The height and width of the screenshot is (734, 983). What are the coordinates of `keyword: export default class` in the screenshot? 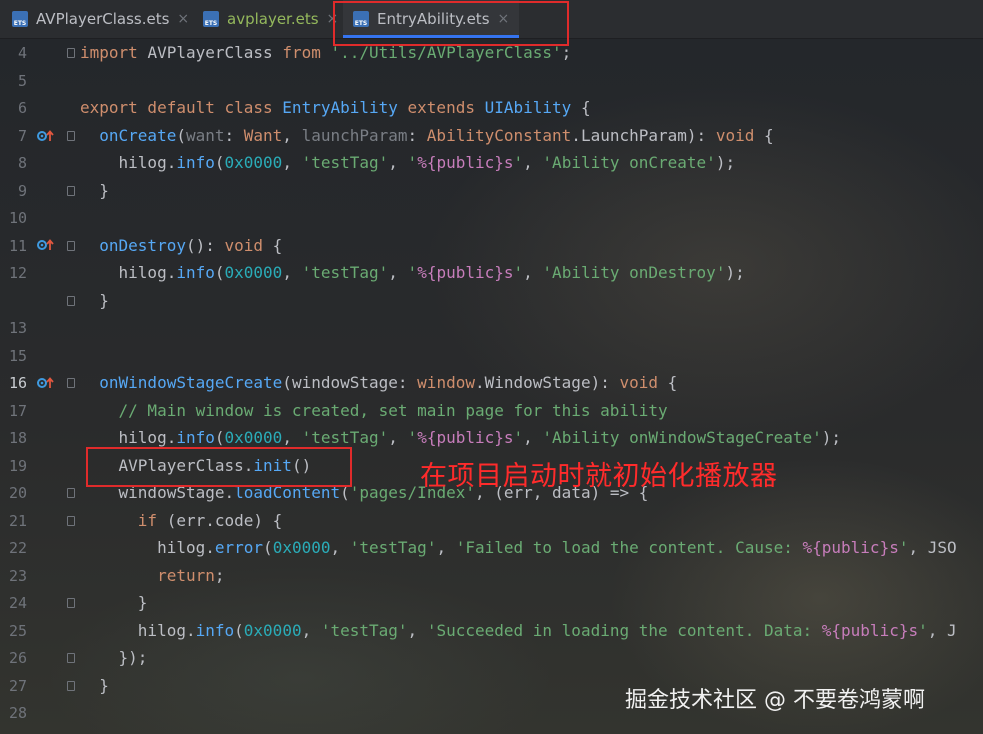 It's located at (176, 107).